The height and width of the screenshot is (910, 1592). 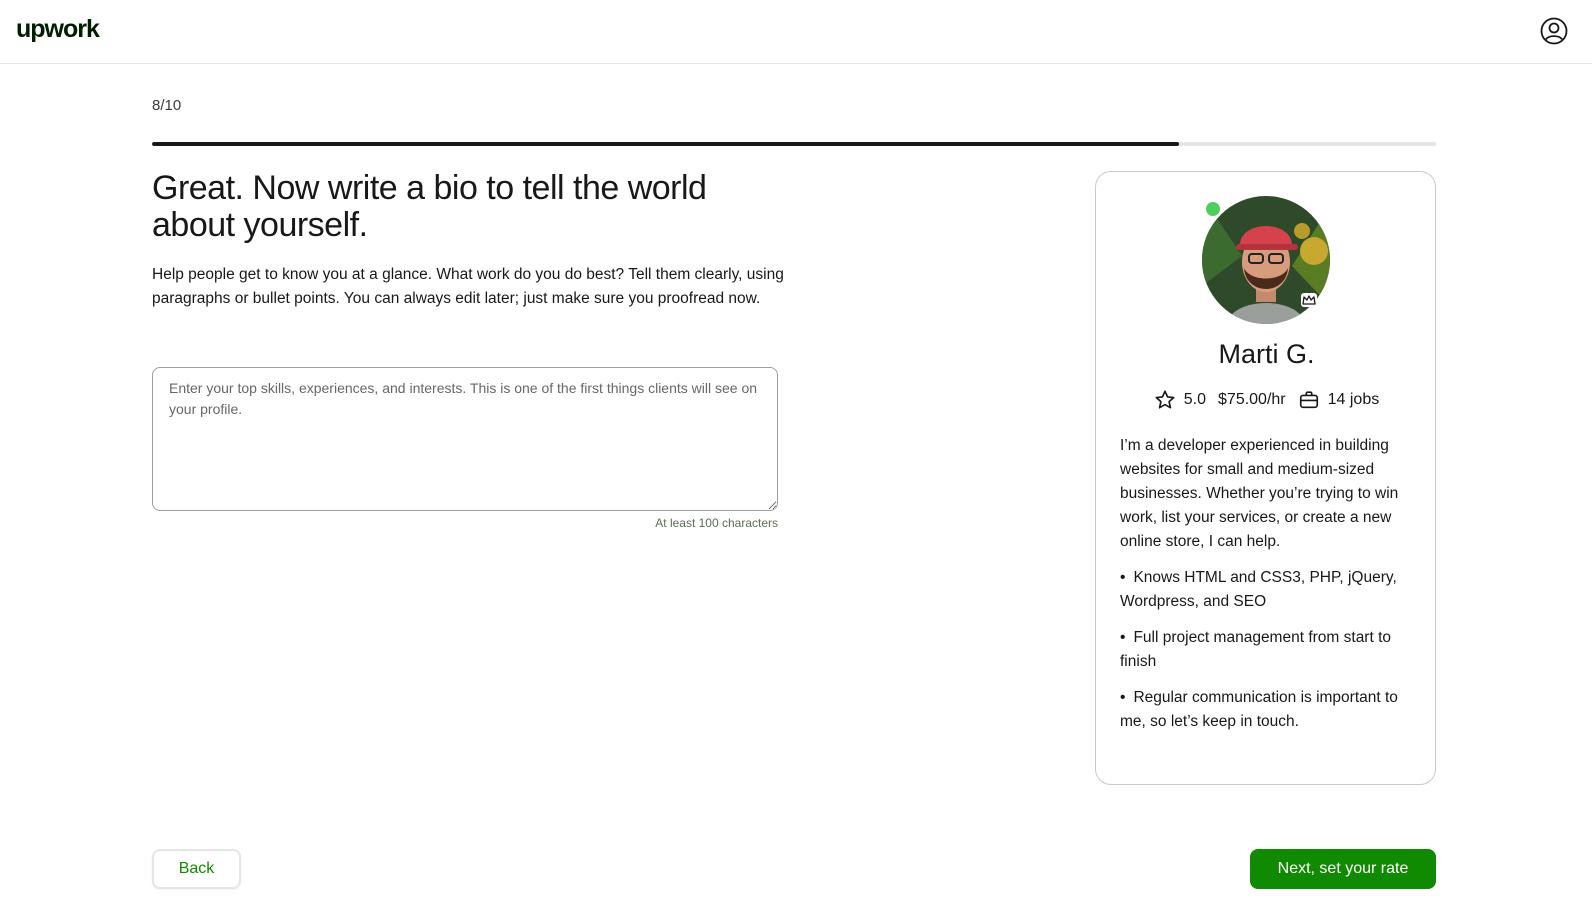 I want to click on star-icon, so click(x=1165, y=399).